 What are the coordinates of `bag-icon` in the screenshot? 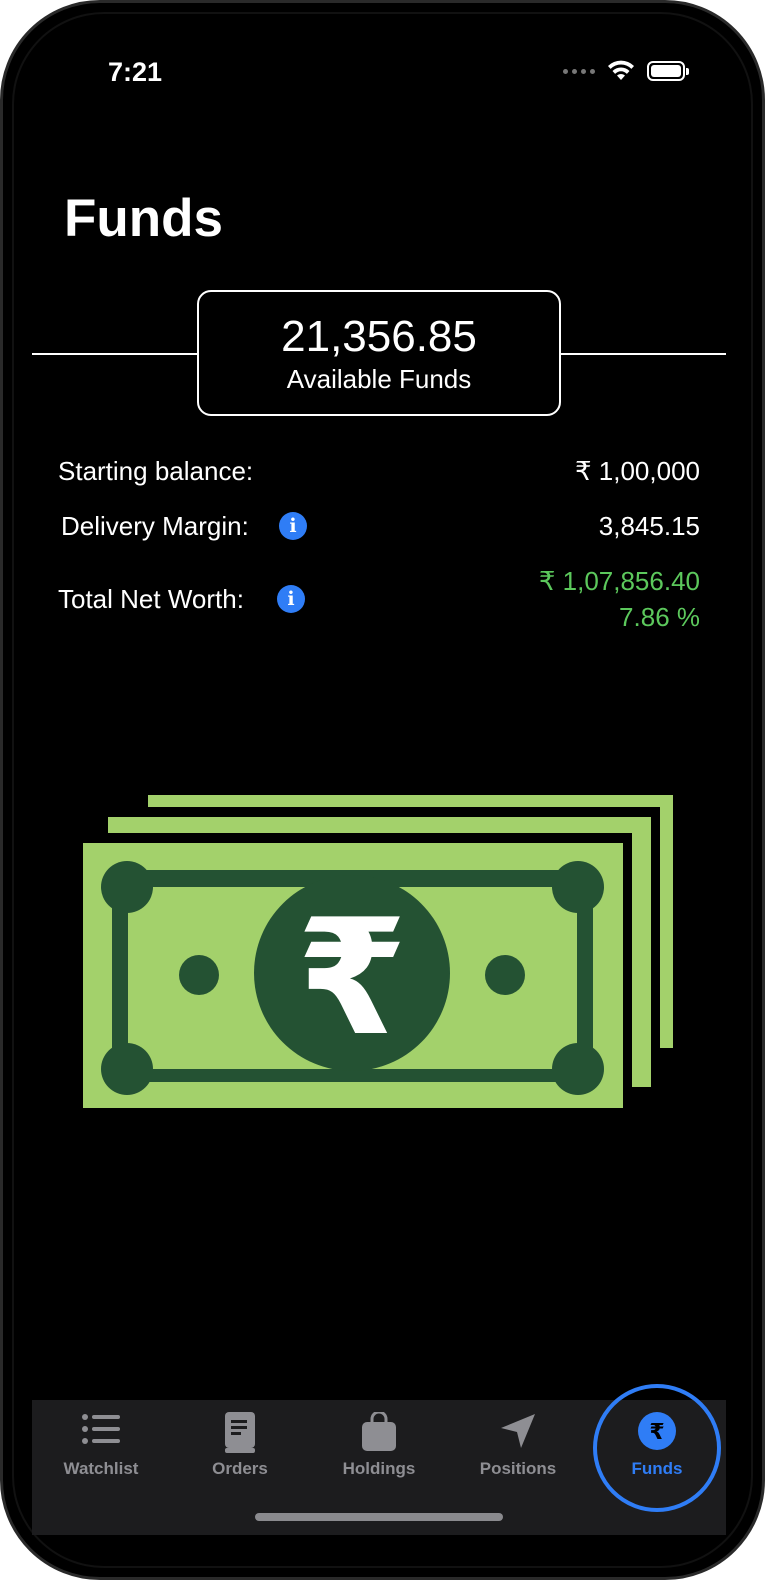 It's located at (379, 1431).